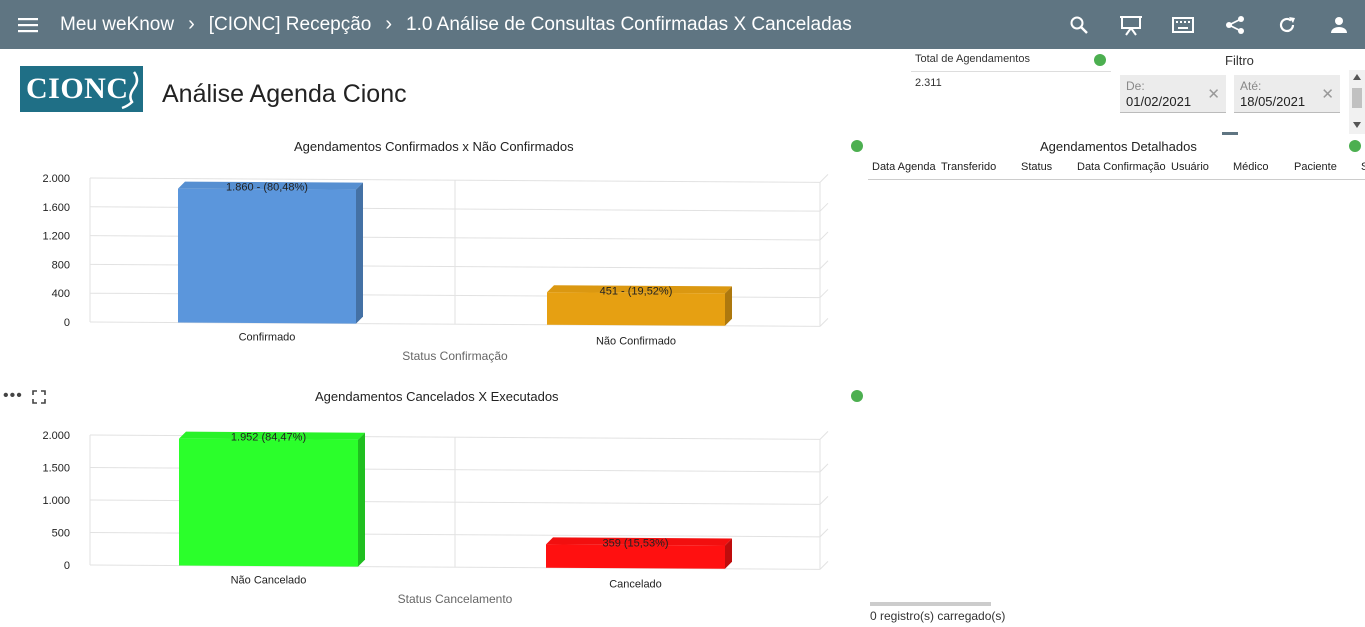 This screenshot has width=1365, height=627. What do you see at coordinates (636, 342) in the screenshot?
I see `x-tick-label: Não Confirmado` at bounding box center [636, 342].